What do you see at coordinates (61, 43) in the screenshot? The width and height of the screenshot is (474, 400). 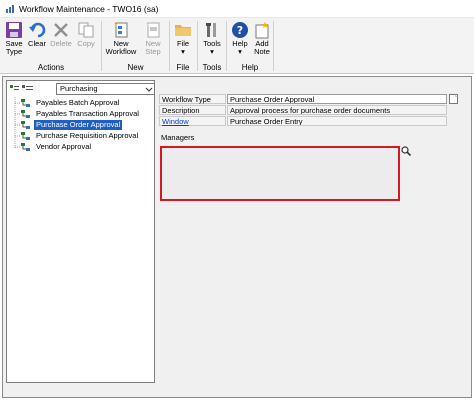 I see `delete-label: Delete` at bounding box center [61, 43].